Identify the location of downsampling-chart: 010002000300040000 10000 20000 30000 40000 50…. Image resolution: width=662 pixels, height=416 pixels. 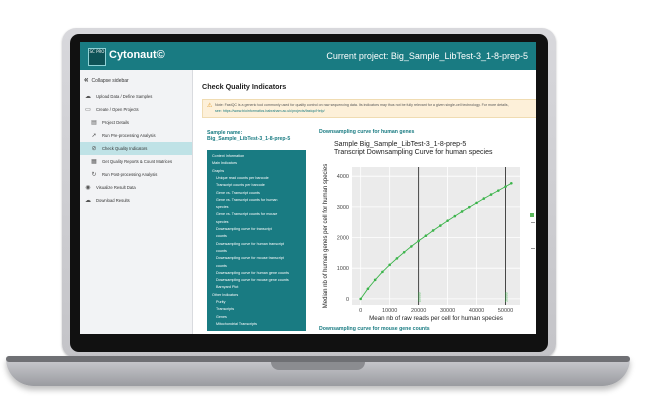
(421, 231).